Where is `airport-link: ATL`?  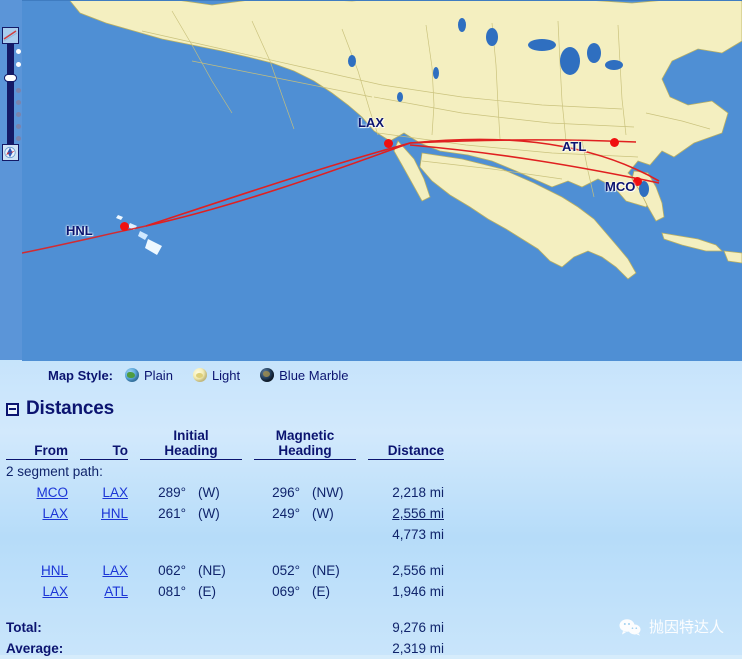
airport-link: ATL is located at coordinates (116, 591).